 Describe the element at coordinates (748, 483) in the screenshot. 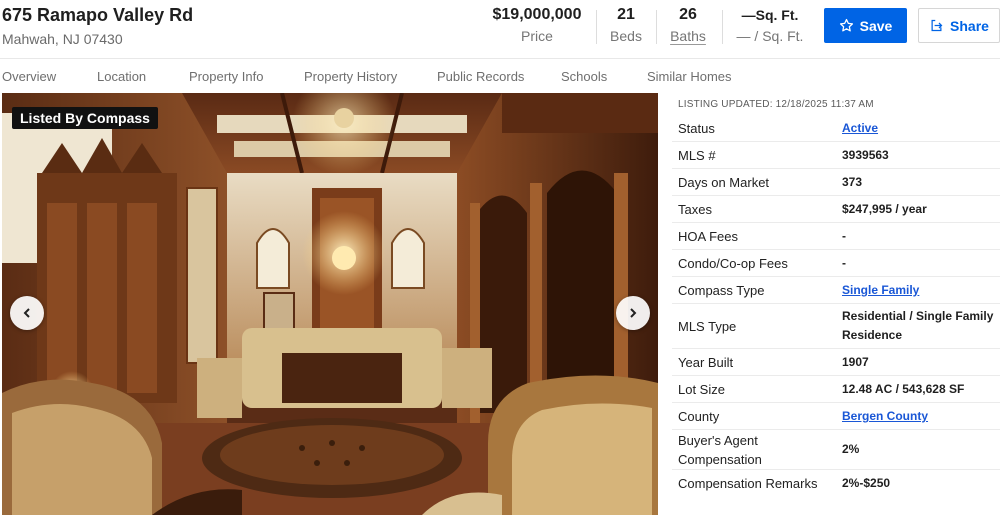

I see `detail-label: Compensation Remarks` at that location.